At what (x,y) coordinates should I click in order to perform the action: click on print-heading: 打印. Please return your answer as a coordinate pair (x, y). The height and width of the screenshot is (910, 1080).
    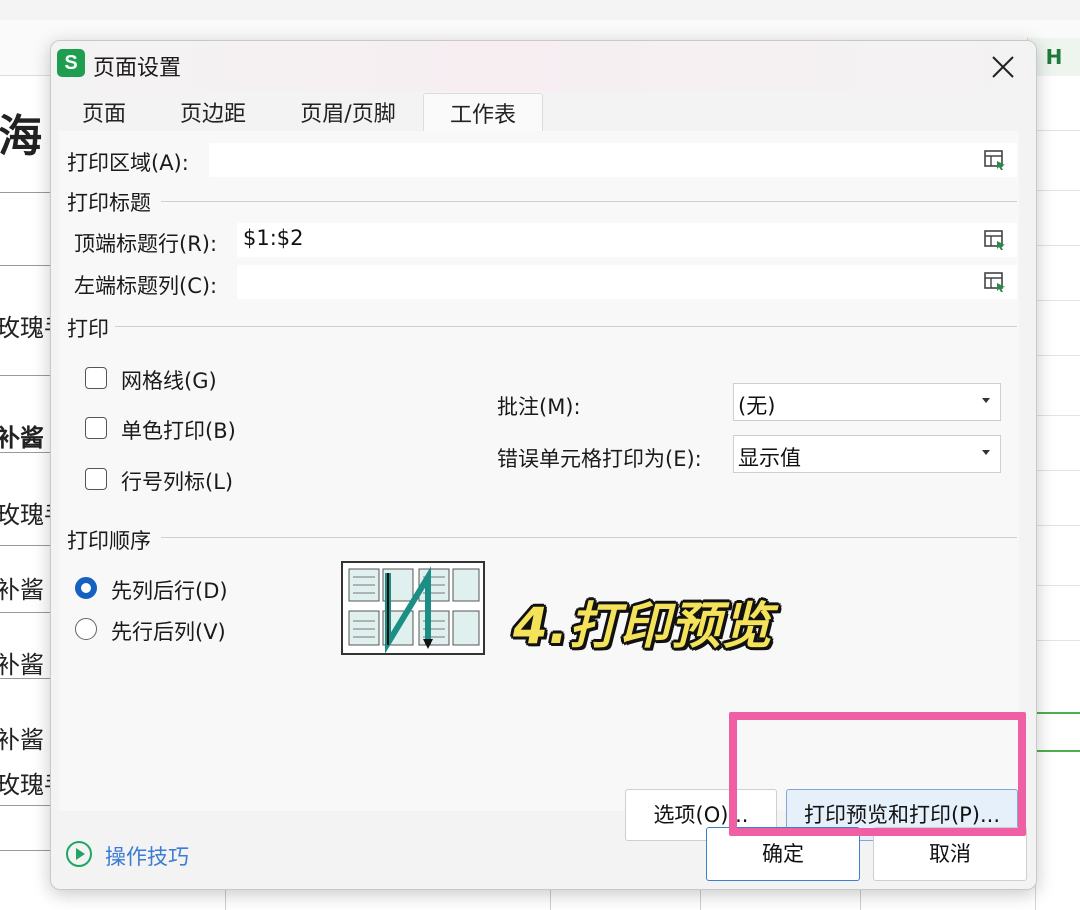
    Looking at the image, I should click on (88, 329).